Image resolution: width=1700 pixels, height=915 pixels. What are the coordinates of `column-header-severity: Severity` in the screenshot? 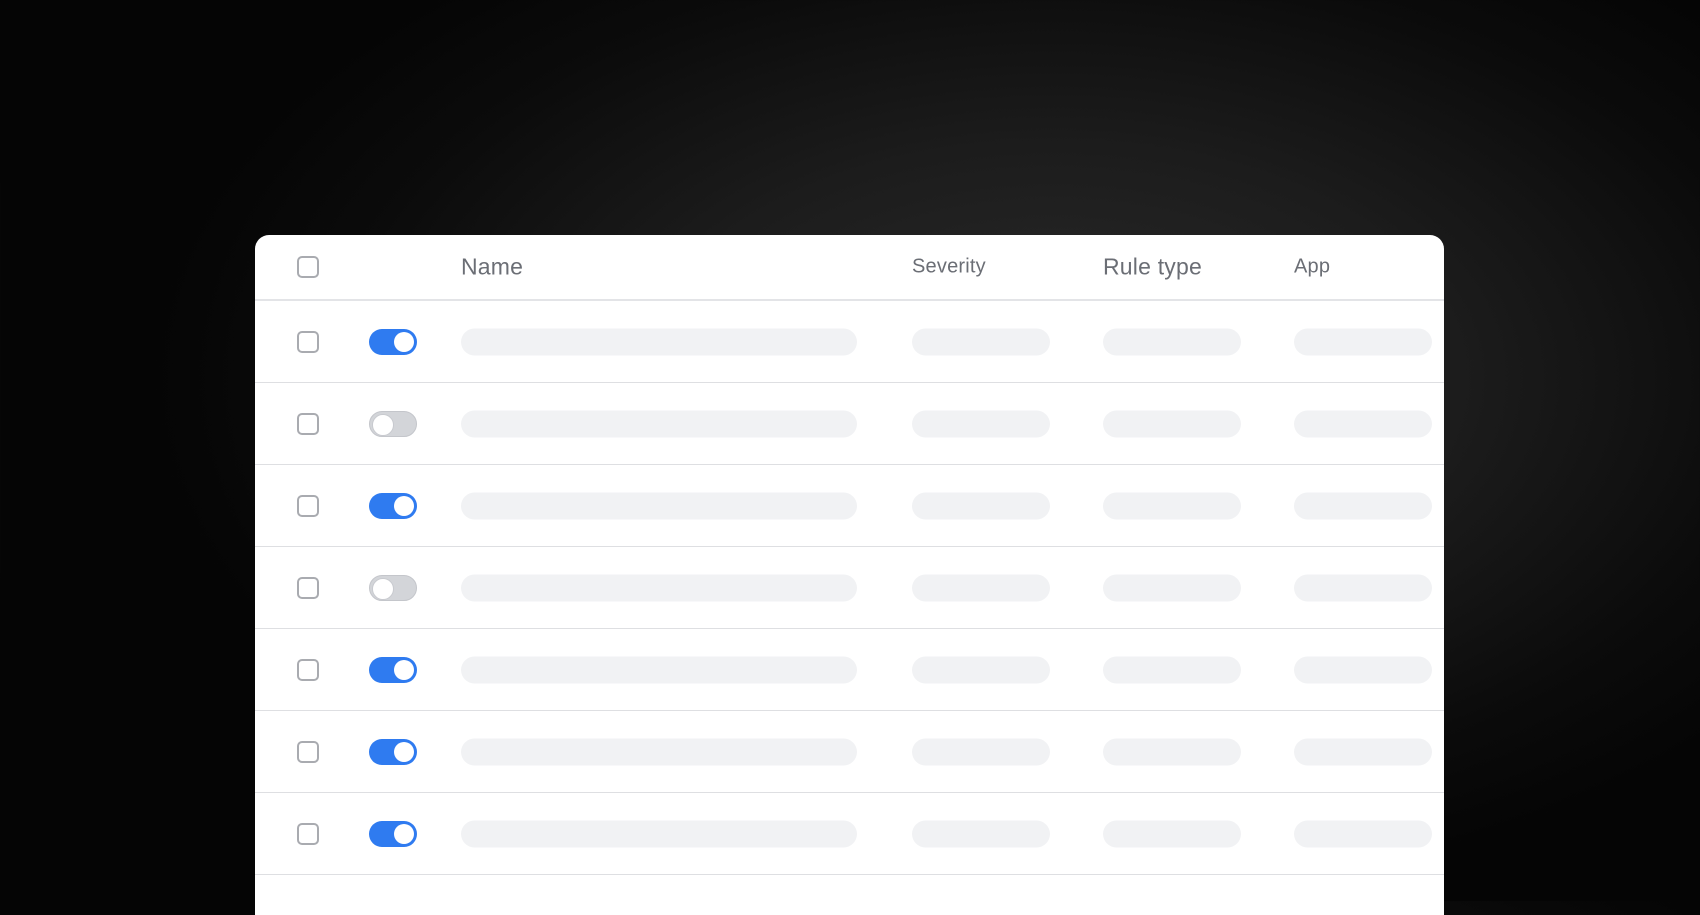 It's located at (949, 267).